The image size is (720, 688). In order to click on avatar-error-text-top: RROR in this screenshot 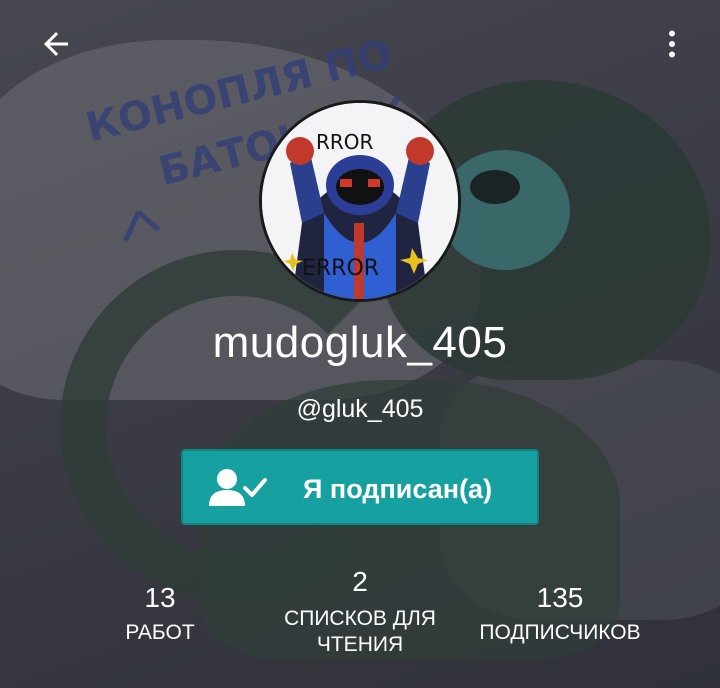, I will do `click(345, 142)`.